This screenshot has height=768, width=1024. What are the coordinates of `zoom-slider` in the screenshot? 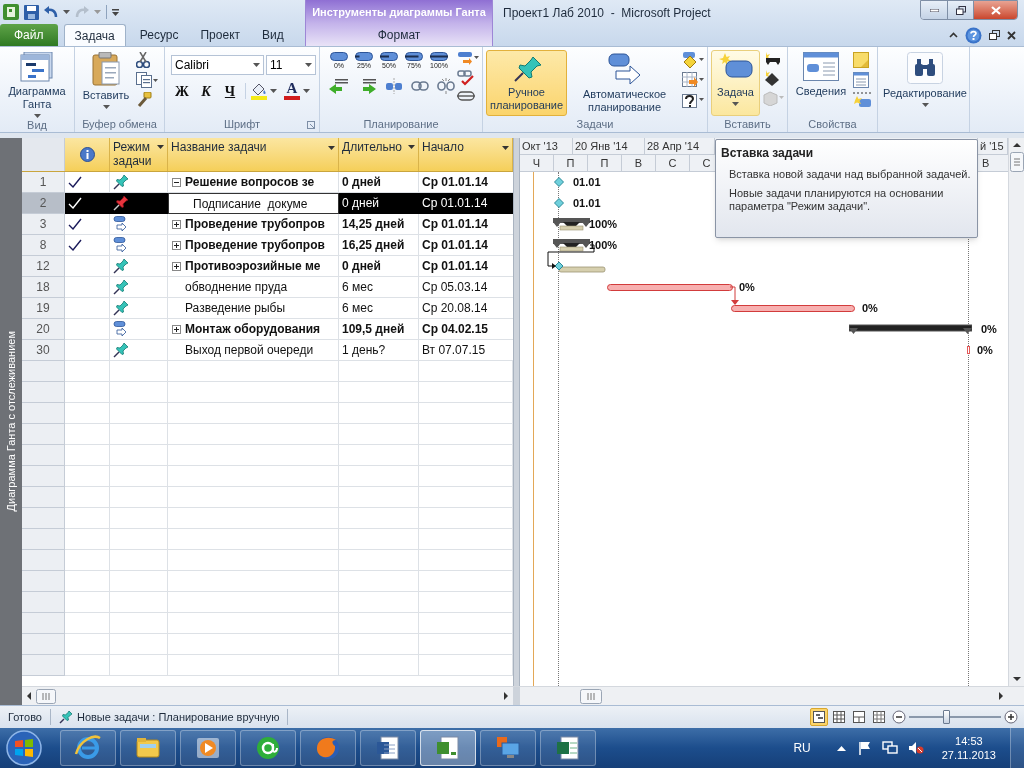 It's located at (955, 717).